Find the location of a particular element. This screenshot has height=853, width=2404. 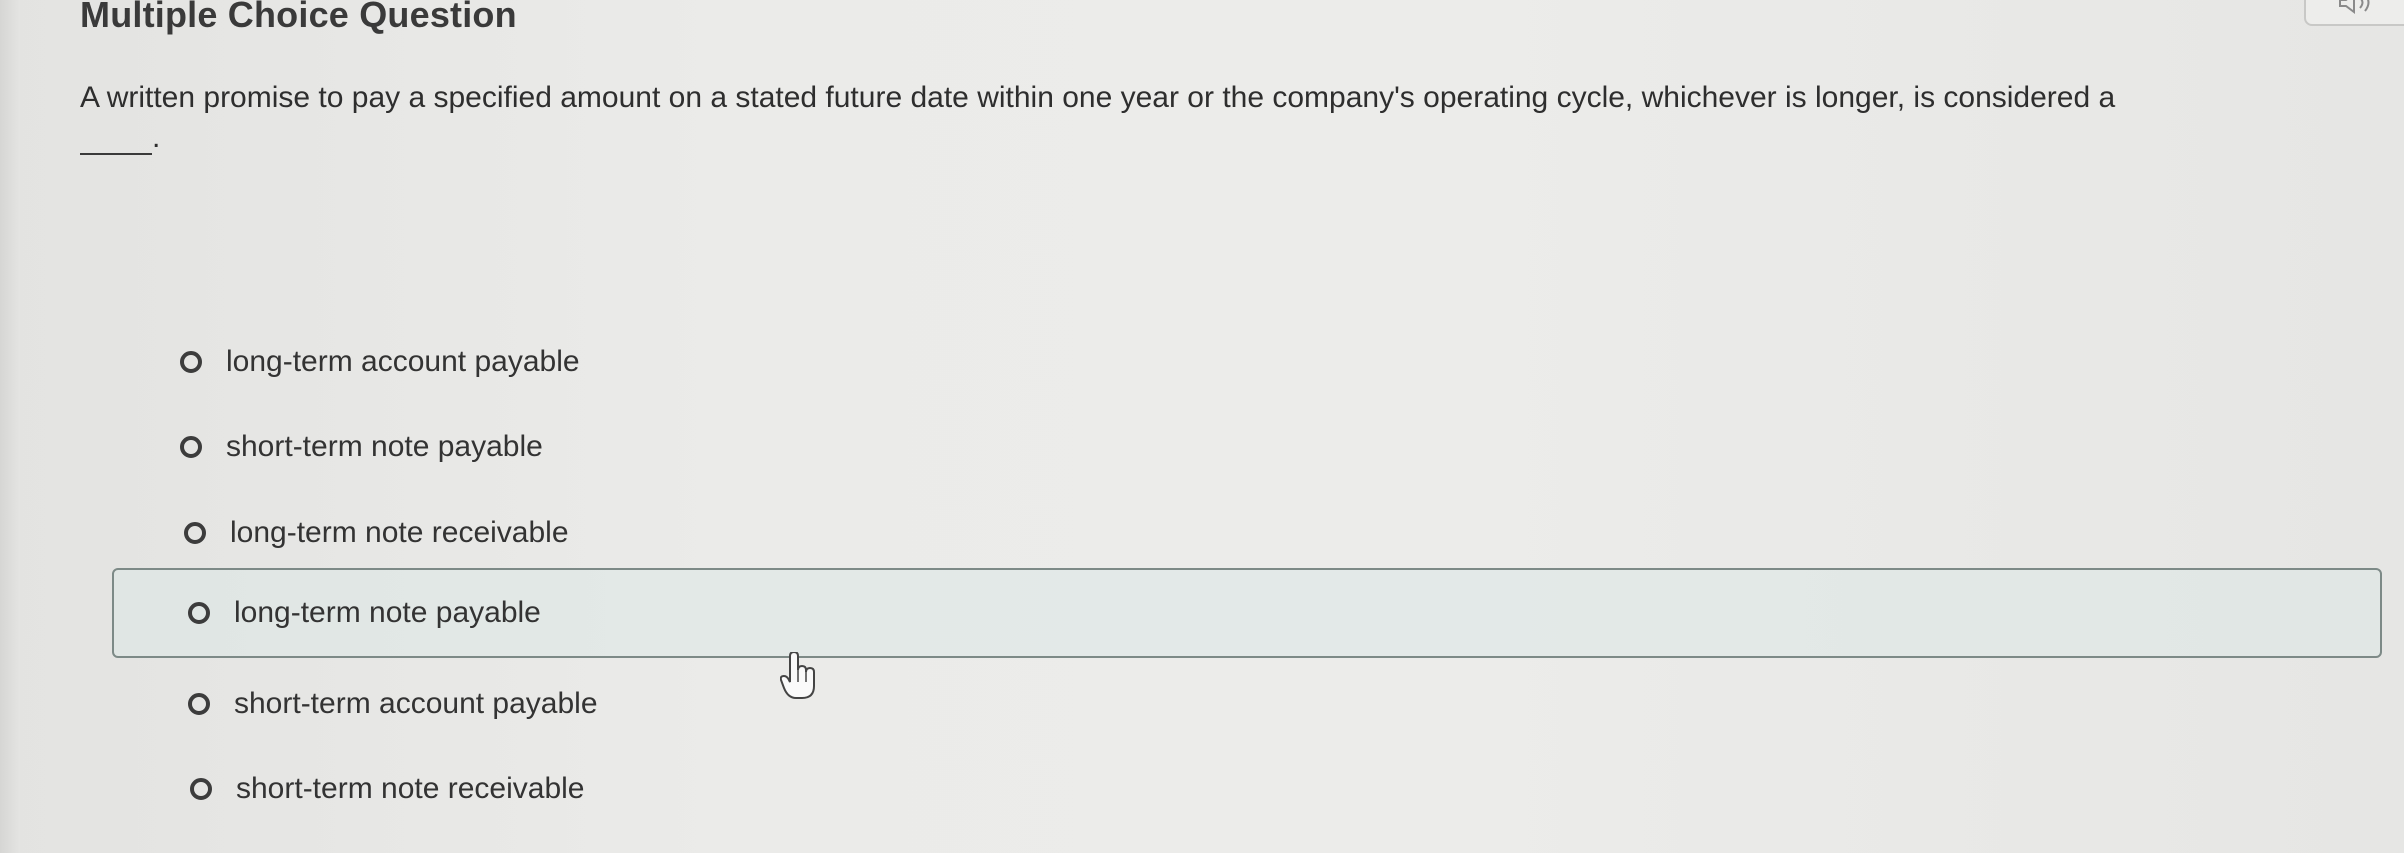

option-label: long-term note receivable is located at coordinates (399, 532).